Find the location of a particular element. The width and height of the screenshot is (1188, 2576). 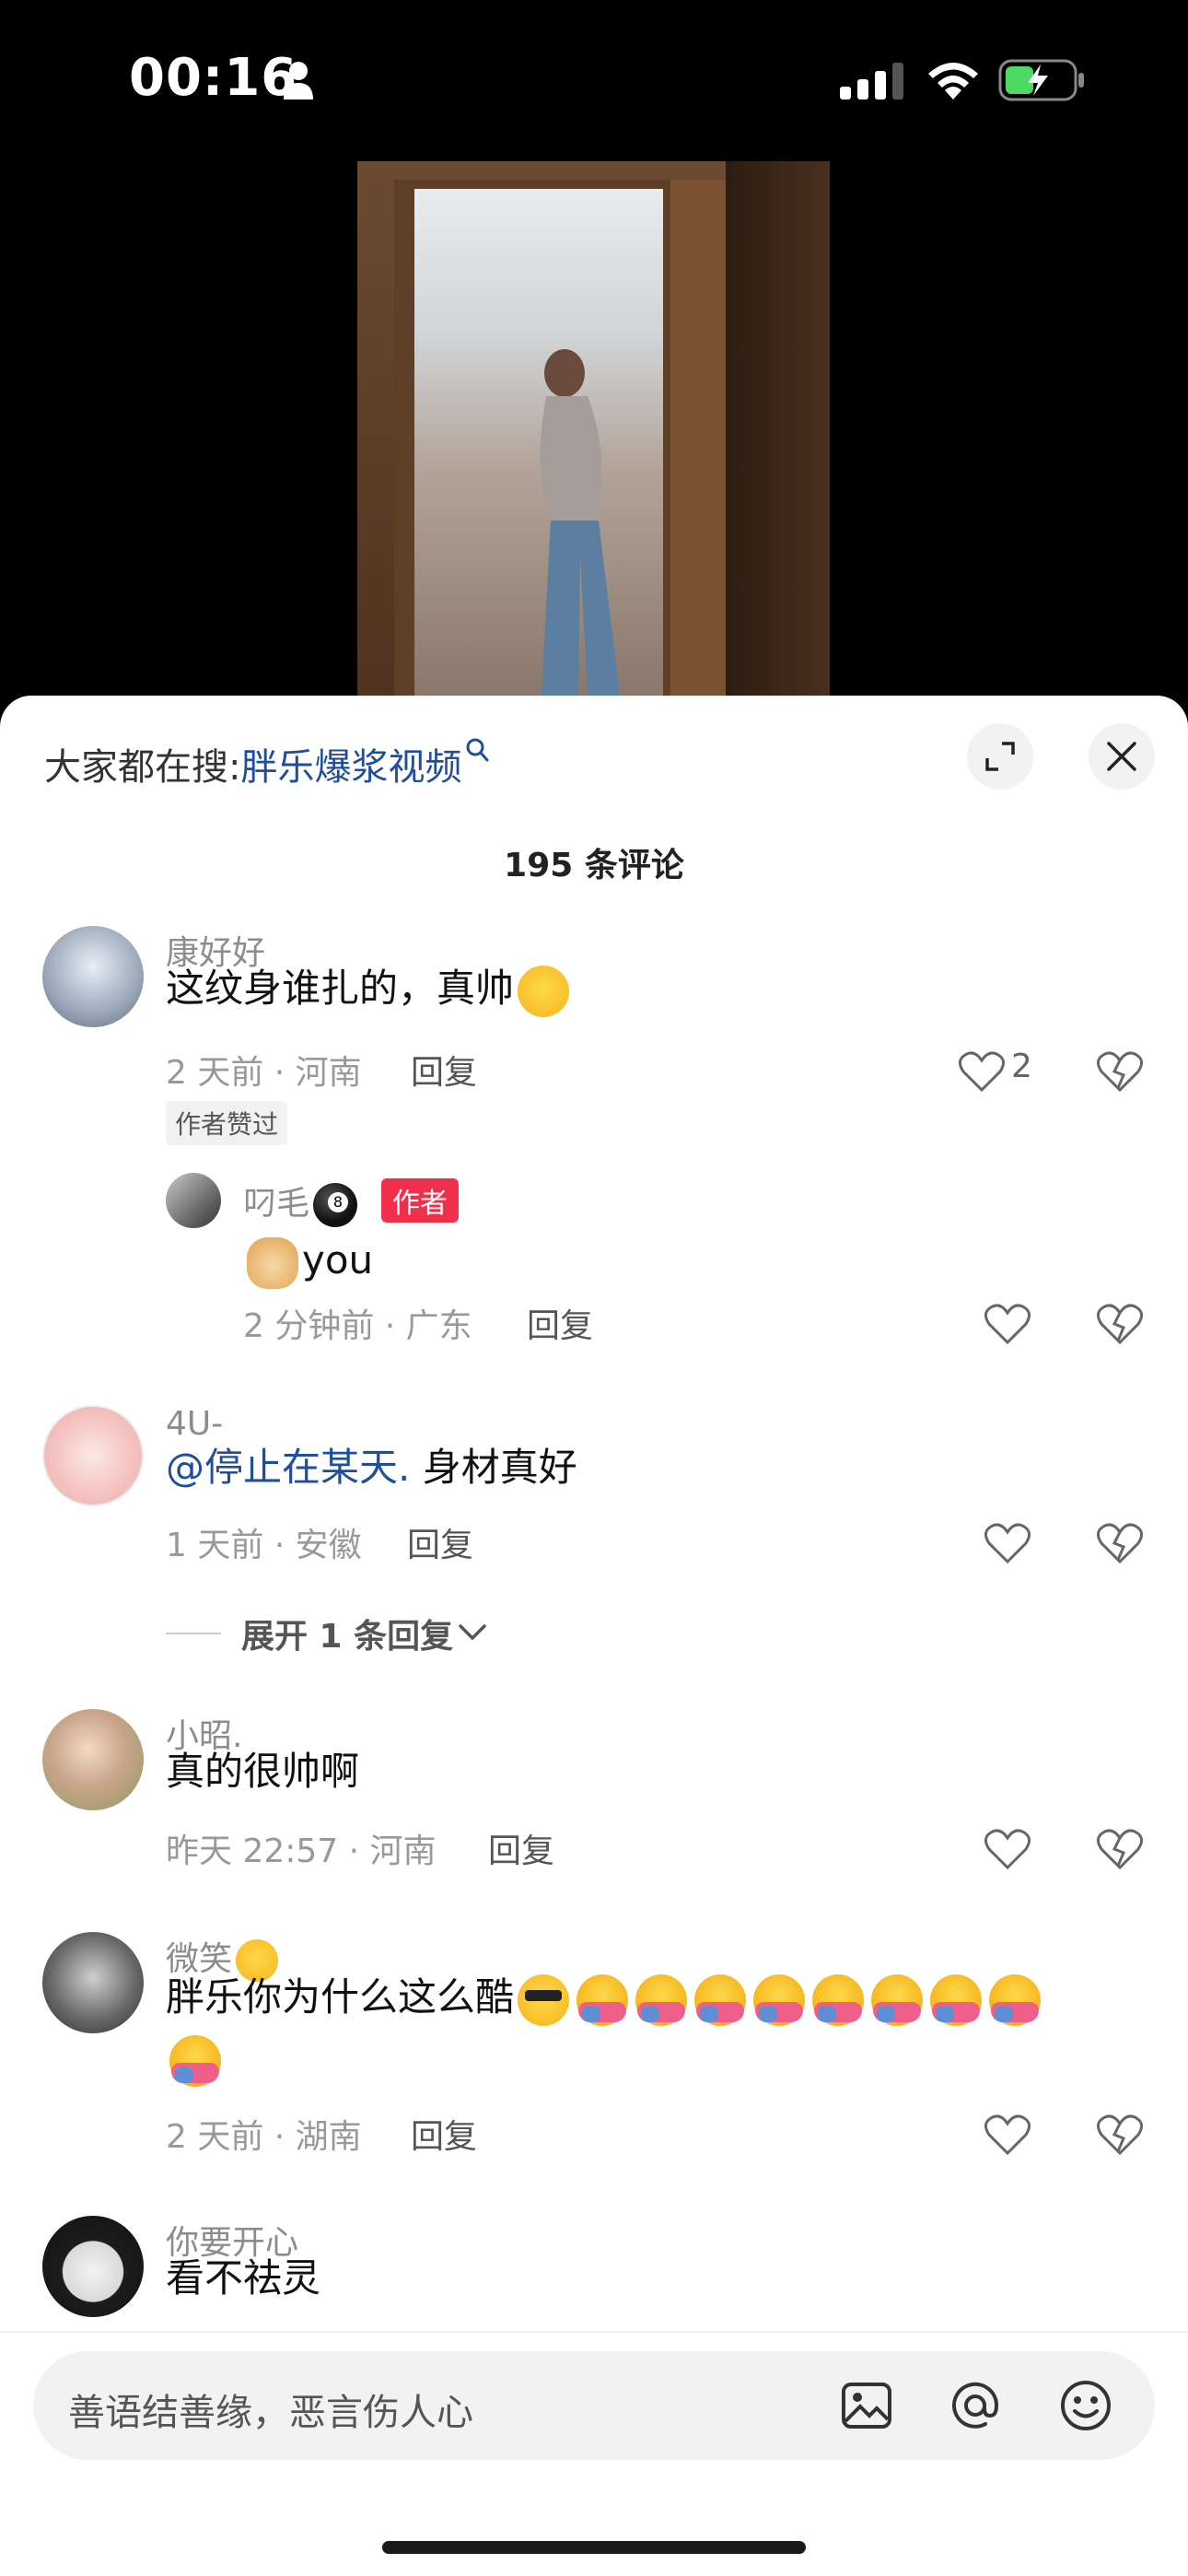

image-icon is located at coordinates (866, 2405).